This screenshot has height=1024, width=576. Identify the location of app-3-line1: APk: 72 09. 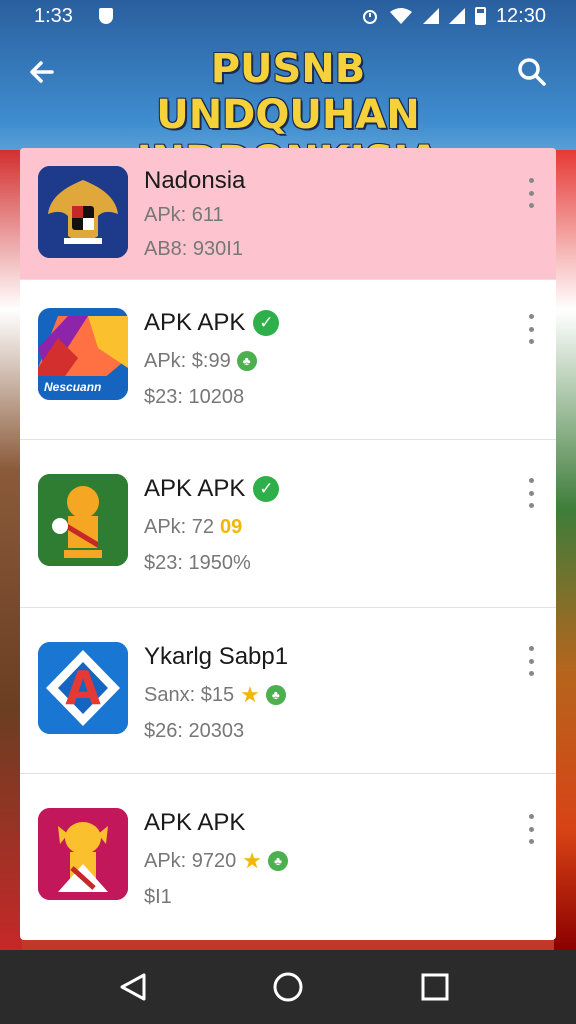
(211, 527).